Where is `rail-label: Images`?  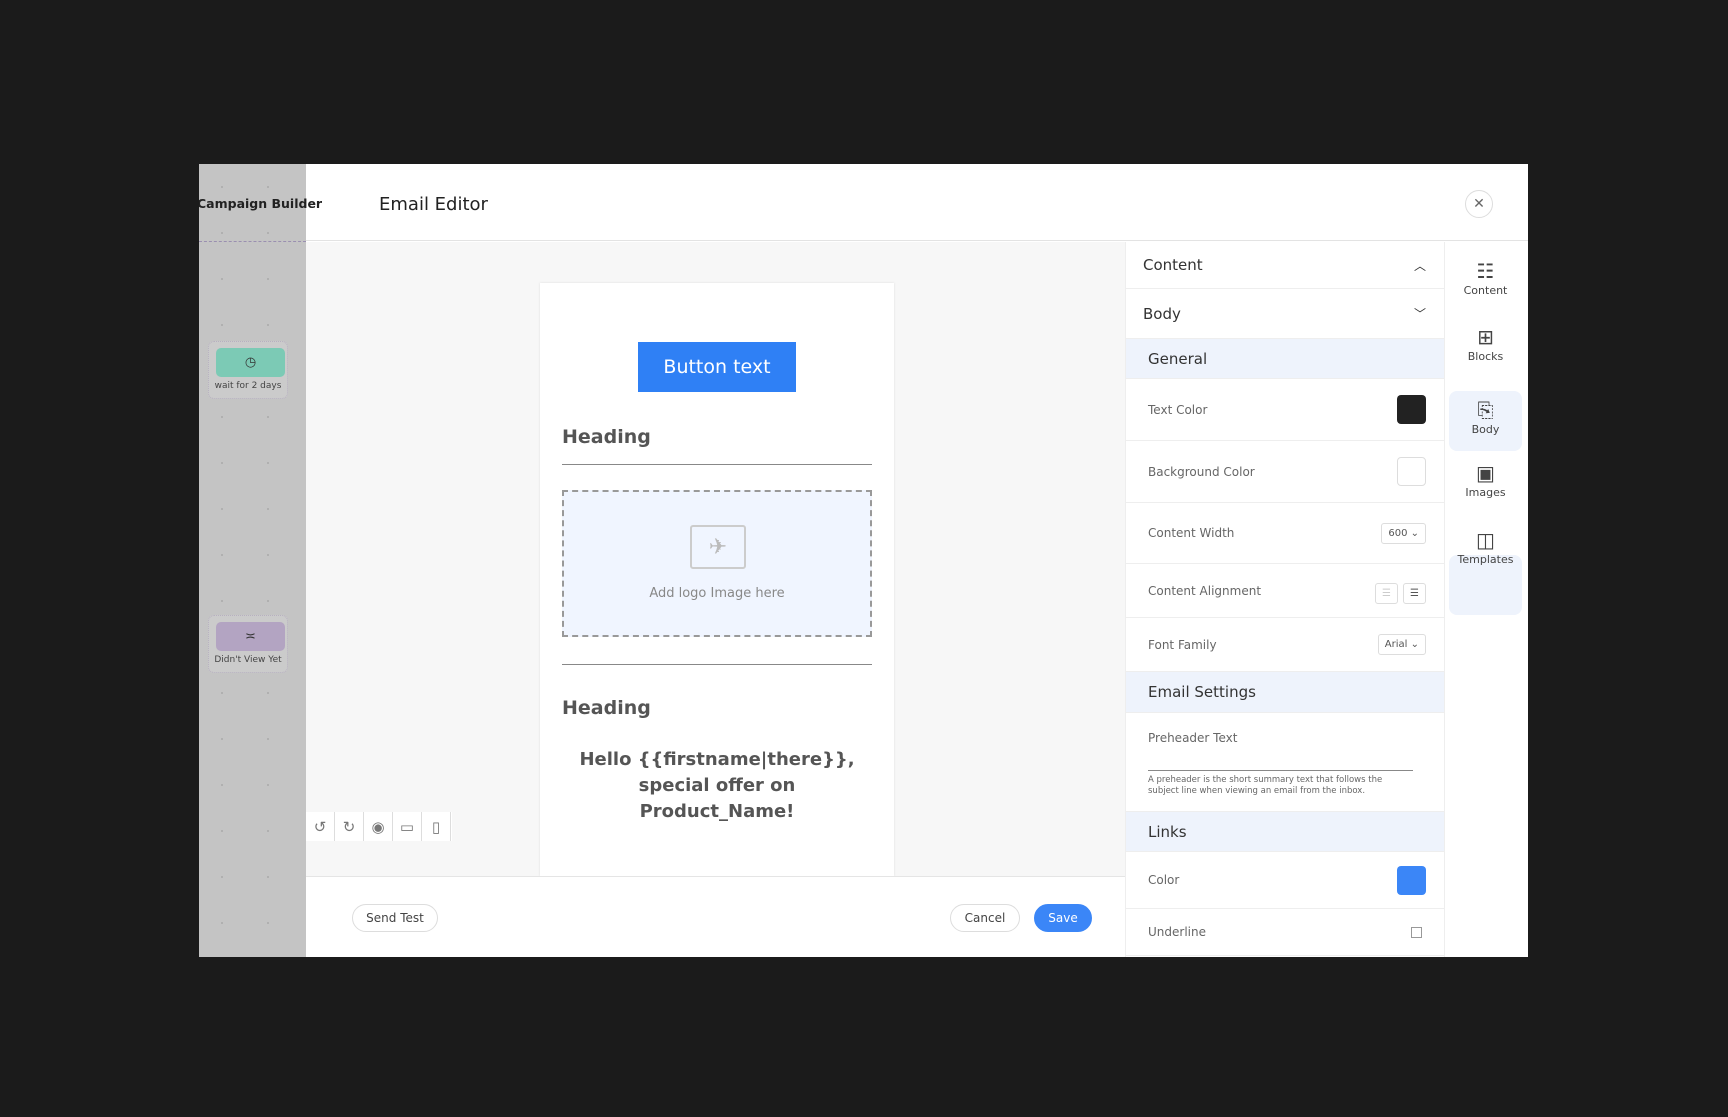
rail-label: Images is located at coordinates (1485, 492).